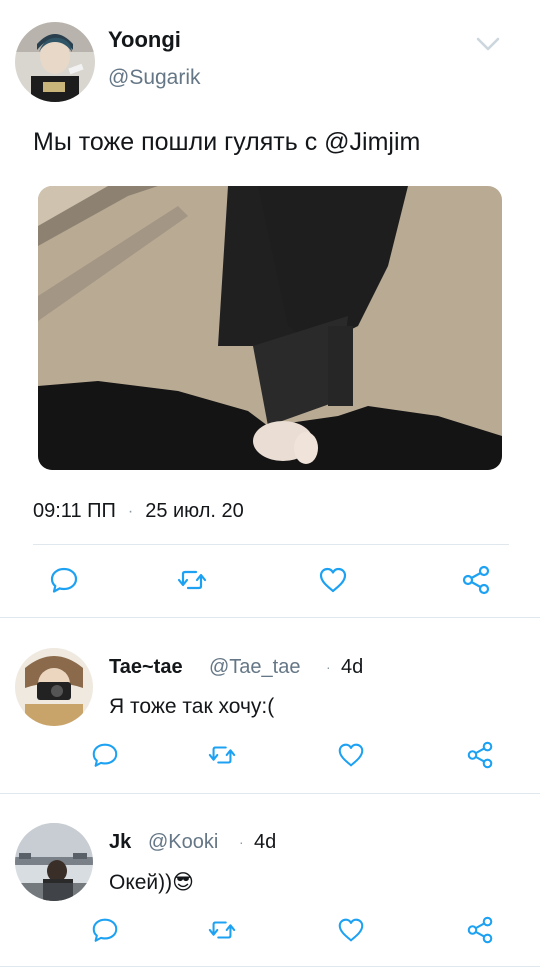  I want to click on reply-author-name: Tae~tae, so click(146, 667).